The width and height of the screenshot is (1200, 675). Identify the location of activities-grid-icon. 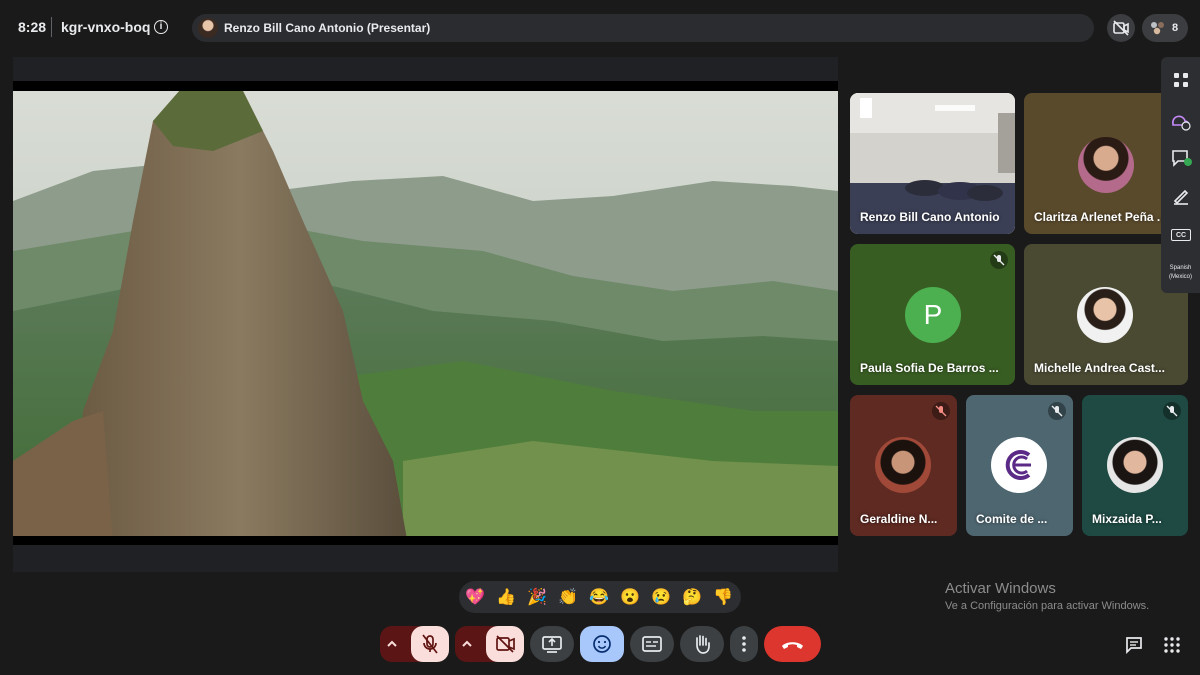
(1172, 645).